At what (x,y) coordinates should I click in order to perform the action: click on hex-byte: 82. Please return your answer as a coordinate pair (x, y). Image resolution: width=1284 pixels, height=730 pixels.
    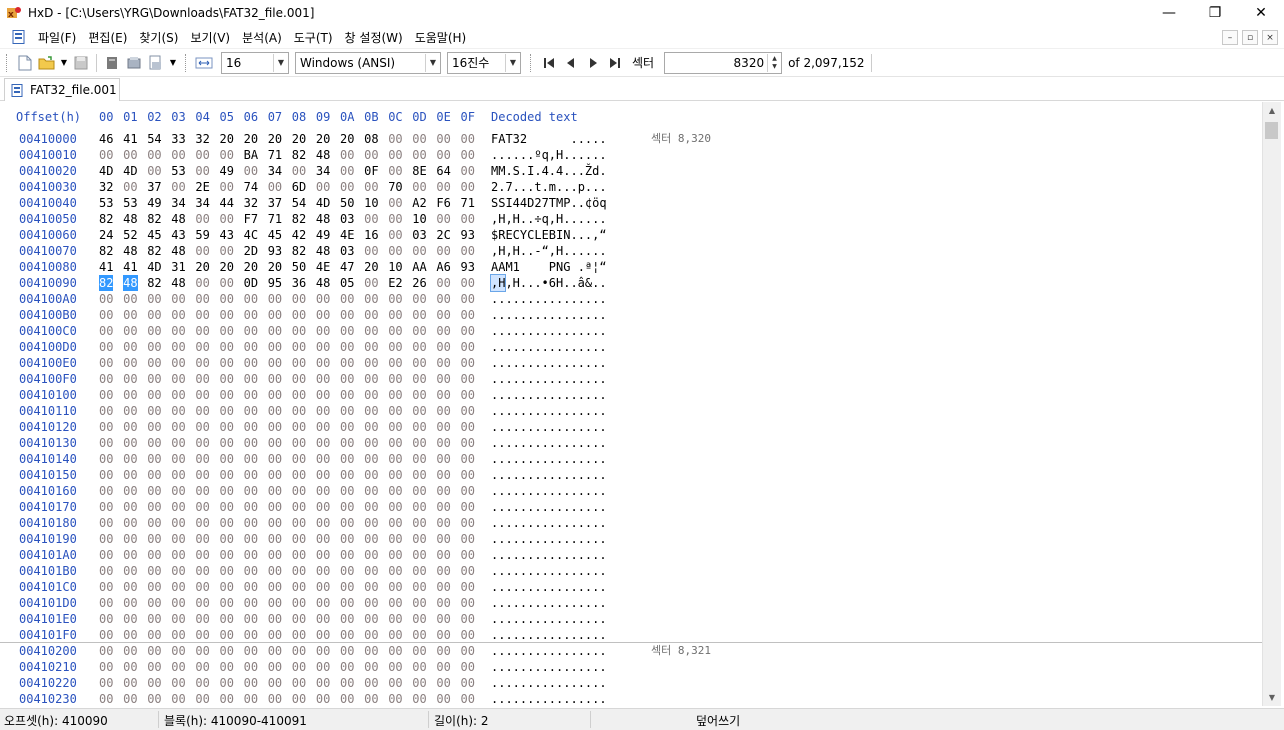
    Looking at the image, I should click on (154, 251).